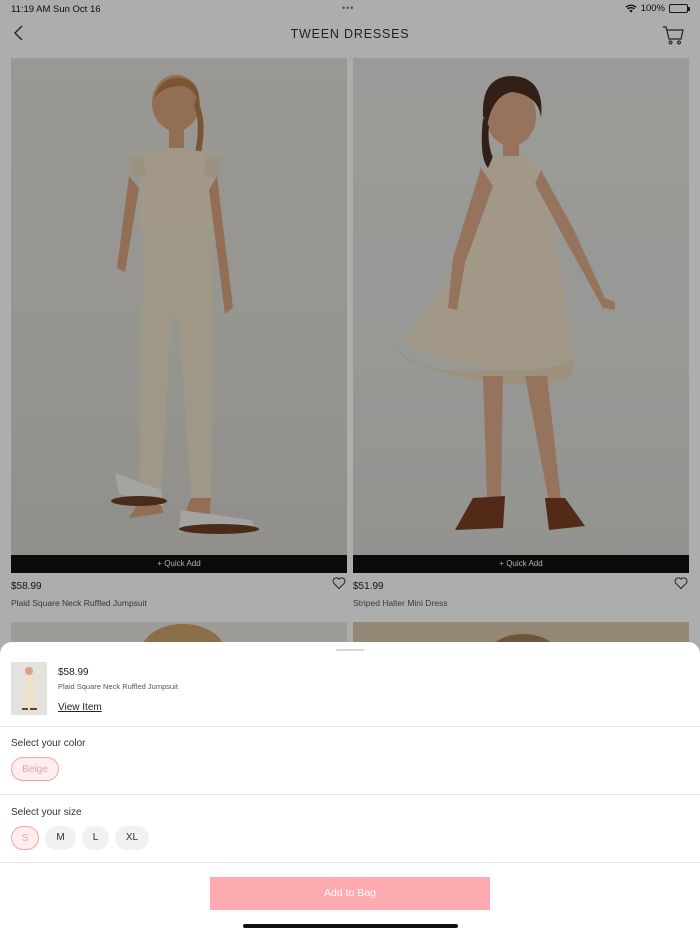 This screenshot has width=700, height=934. What do you see at coordinates (46, 812) in the screenshot?
I see `size-label: Select your size` at bounding box center [46, 812].